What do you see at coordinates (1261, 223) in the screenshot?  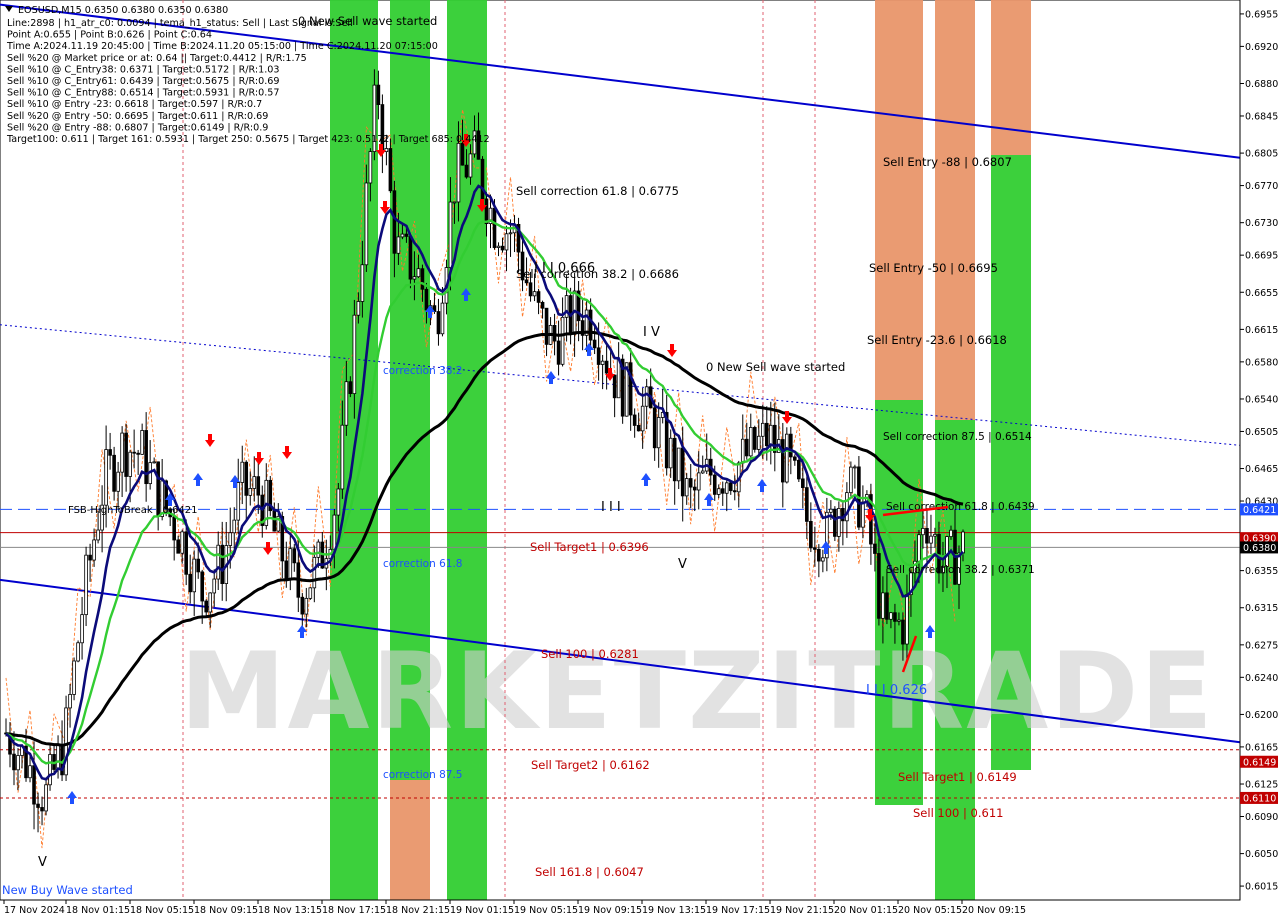 I see `price-tick-label: 0.6730` at bounding box center [1261, 223].